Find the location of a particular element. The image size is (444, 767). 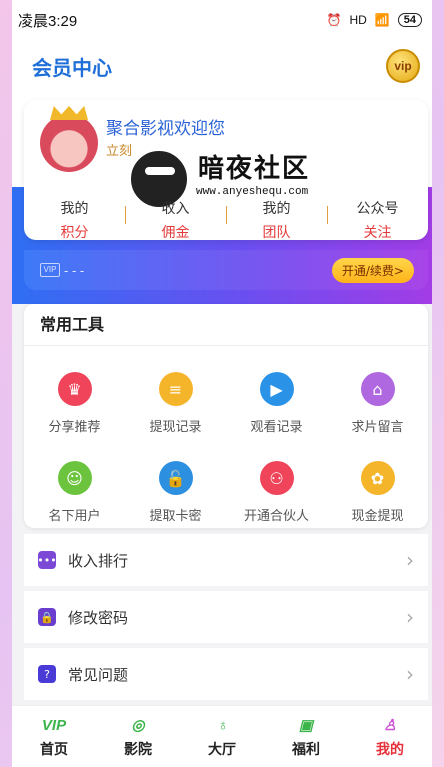

alarm-icon: ⏰ is located at coordinates (334, 20).